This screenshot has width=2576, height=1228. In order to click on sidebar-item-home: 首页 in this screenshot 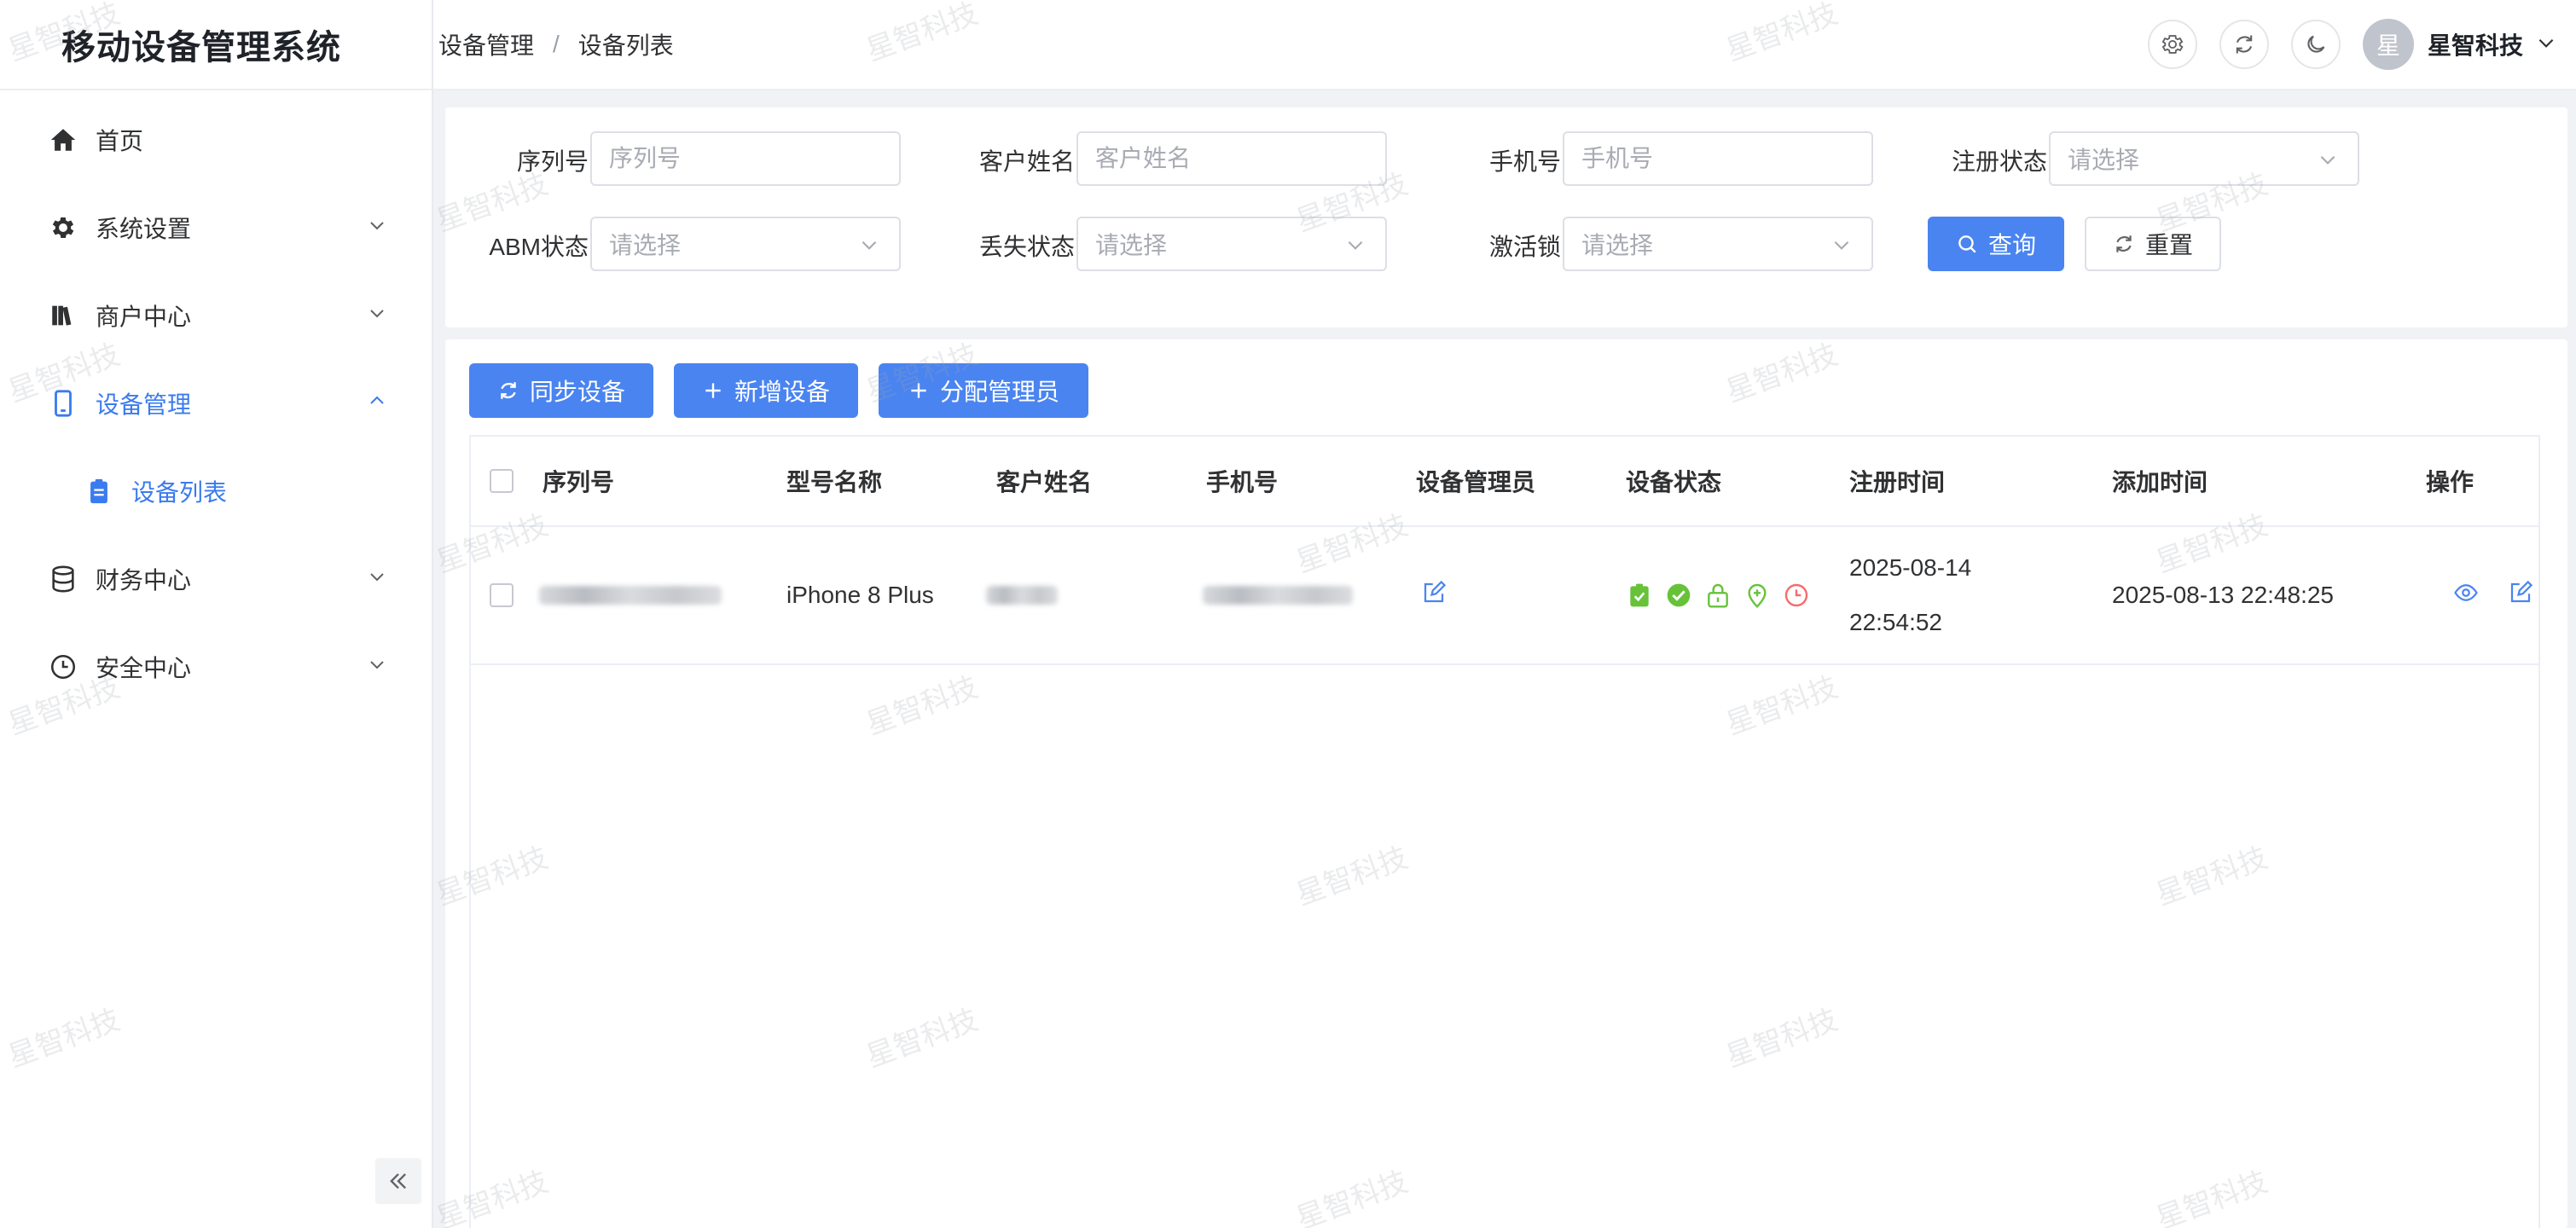, I will do `click(216, 139)`.